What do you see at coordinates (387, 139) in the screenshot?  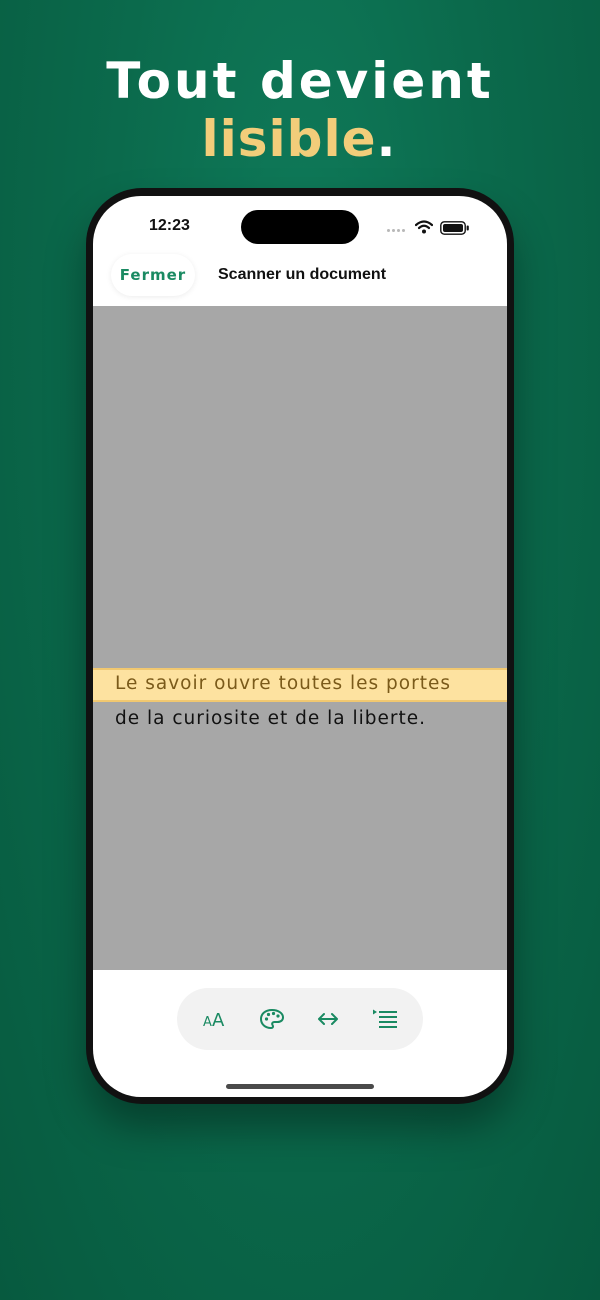 I see `headline-period: .` at bounding box center [387, 139].